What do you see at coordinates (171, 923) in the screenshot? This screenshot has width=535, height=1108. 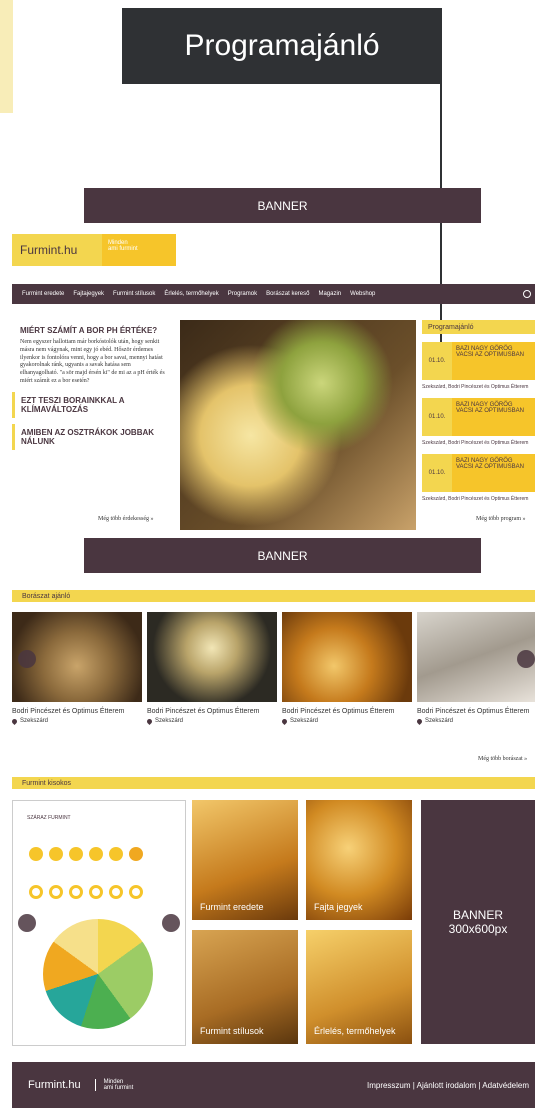 I see `kiosk-next-button` at bounding box center [171, 923].